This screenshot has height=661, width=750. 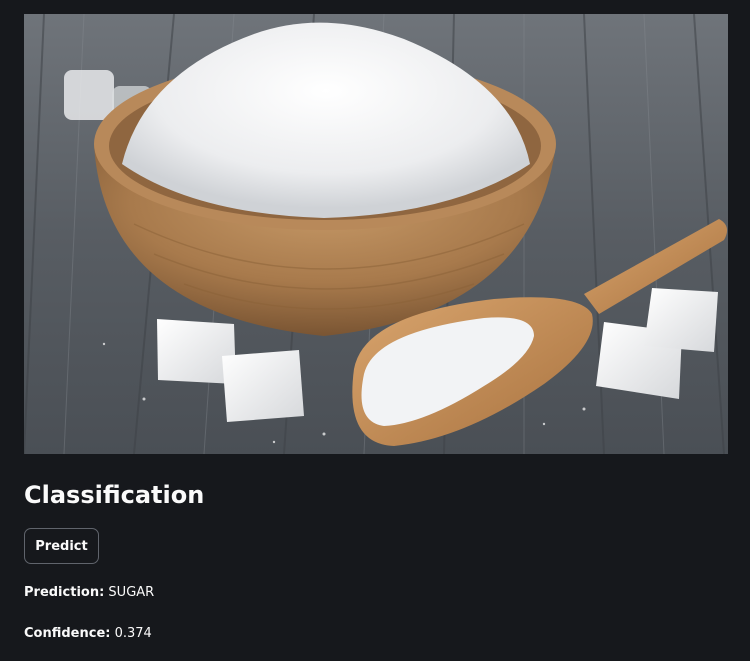 What do you see at coordinates (67, 633) in the screenshot?
I see `confidence-label: Confidence:` at bounding box center [67, 633].